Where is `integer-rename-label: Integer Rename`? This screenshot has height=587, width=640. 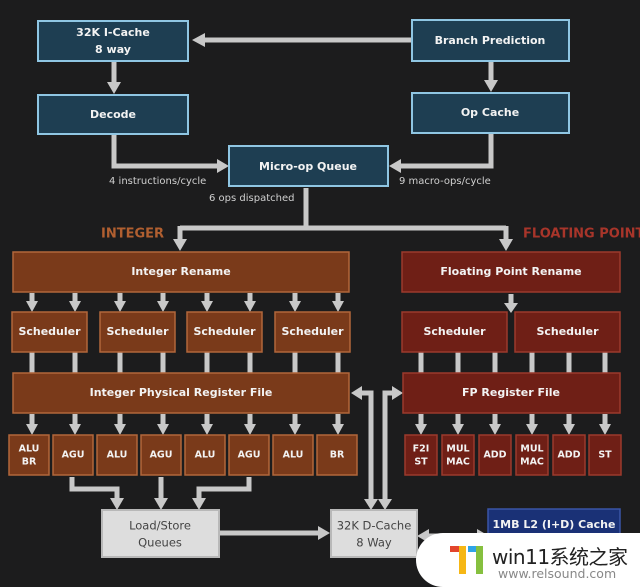 integer-rename-label: Integer Rename is located at coordinates (180, 271).